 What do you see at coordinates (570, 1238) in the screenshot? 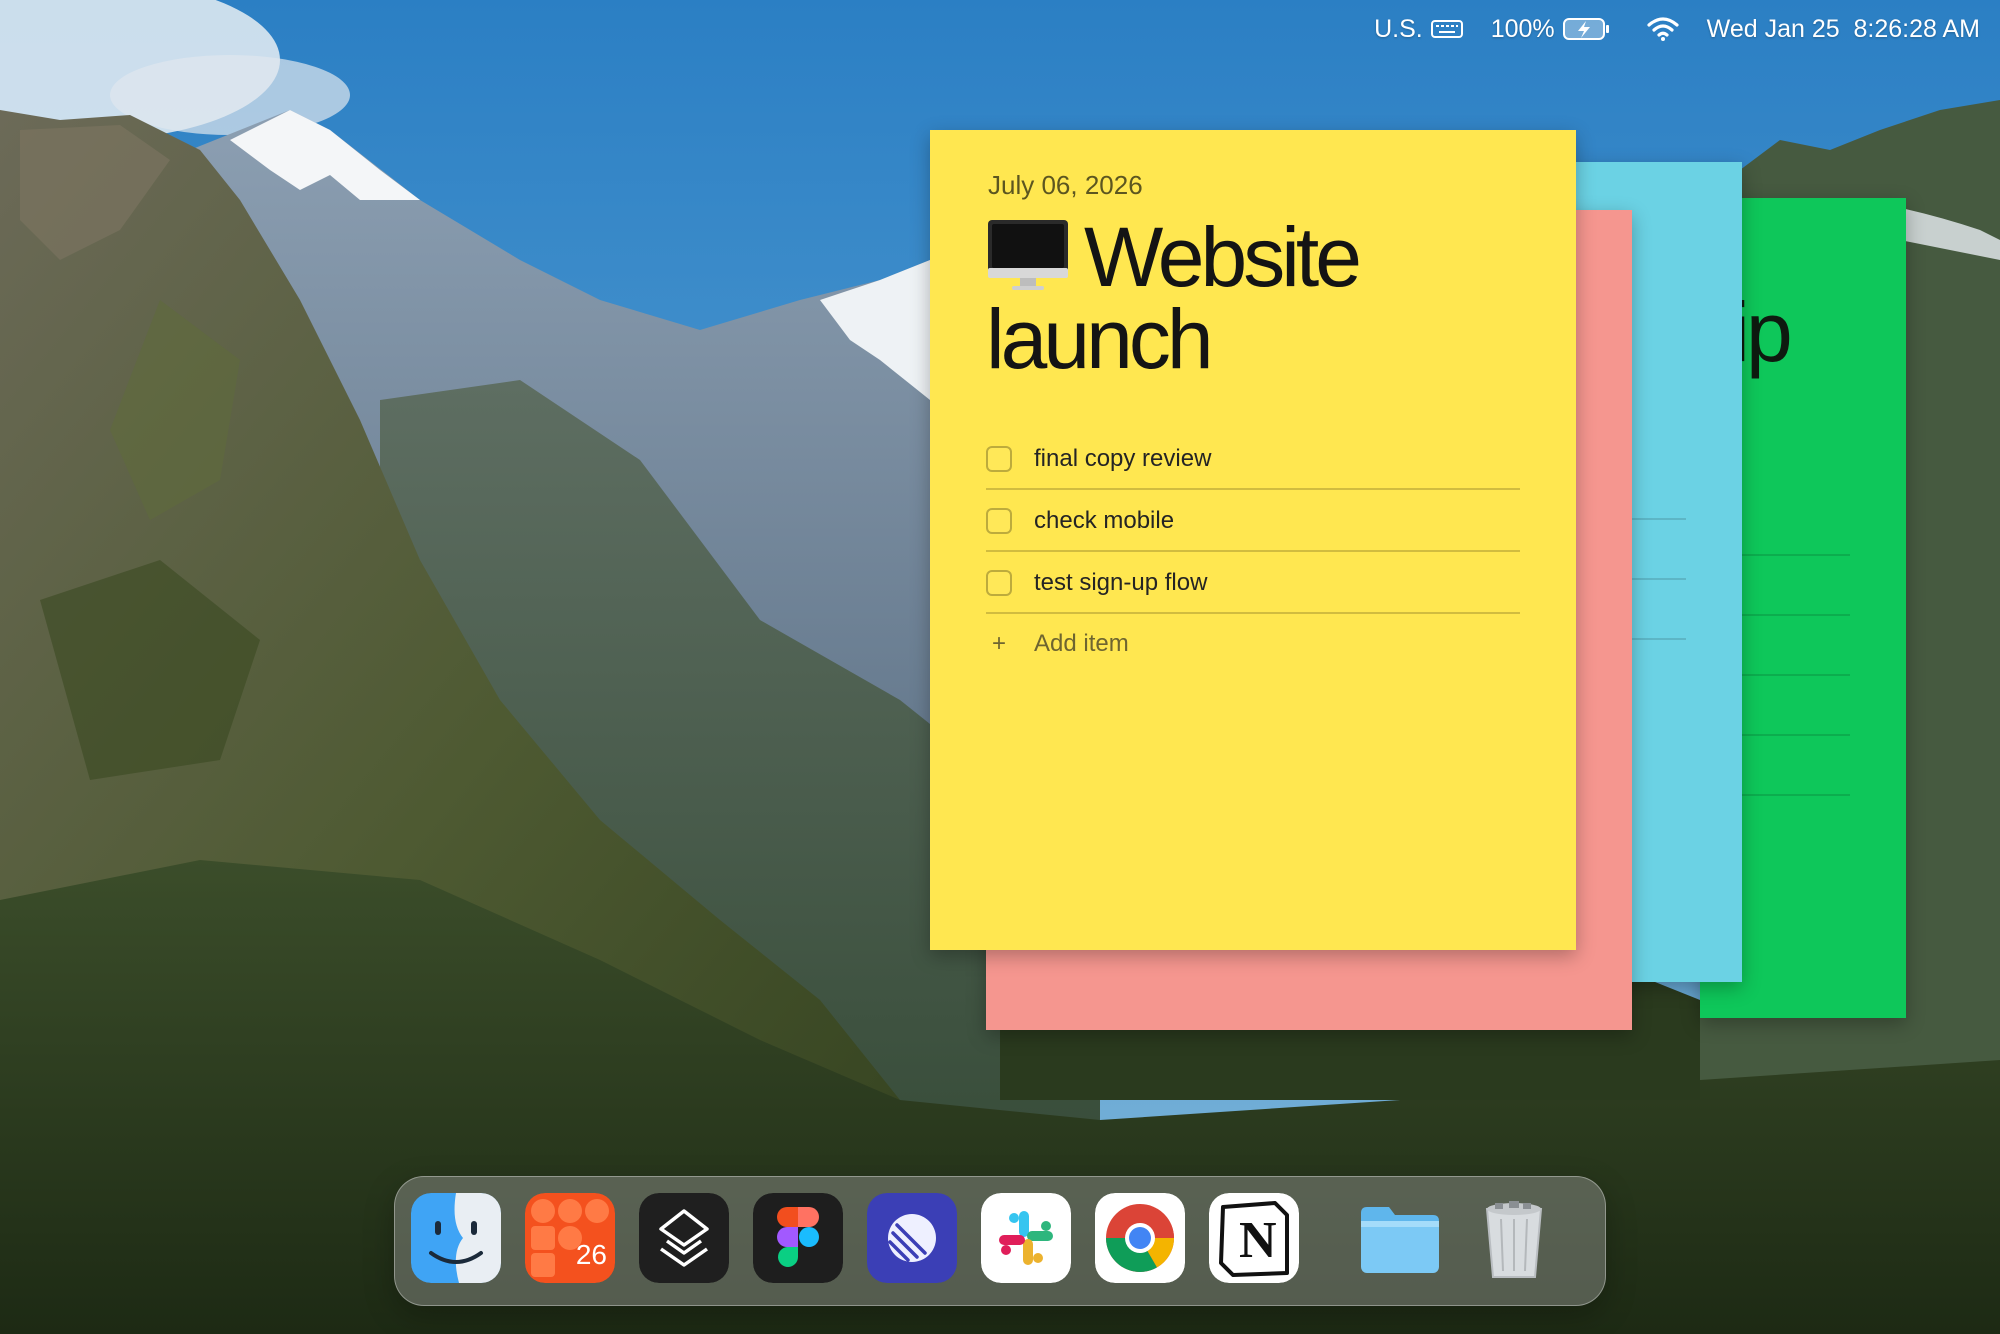
I see `dock-app-calendar: 26` at bounding box center [570, 1238].